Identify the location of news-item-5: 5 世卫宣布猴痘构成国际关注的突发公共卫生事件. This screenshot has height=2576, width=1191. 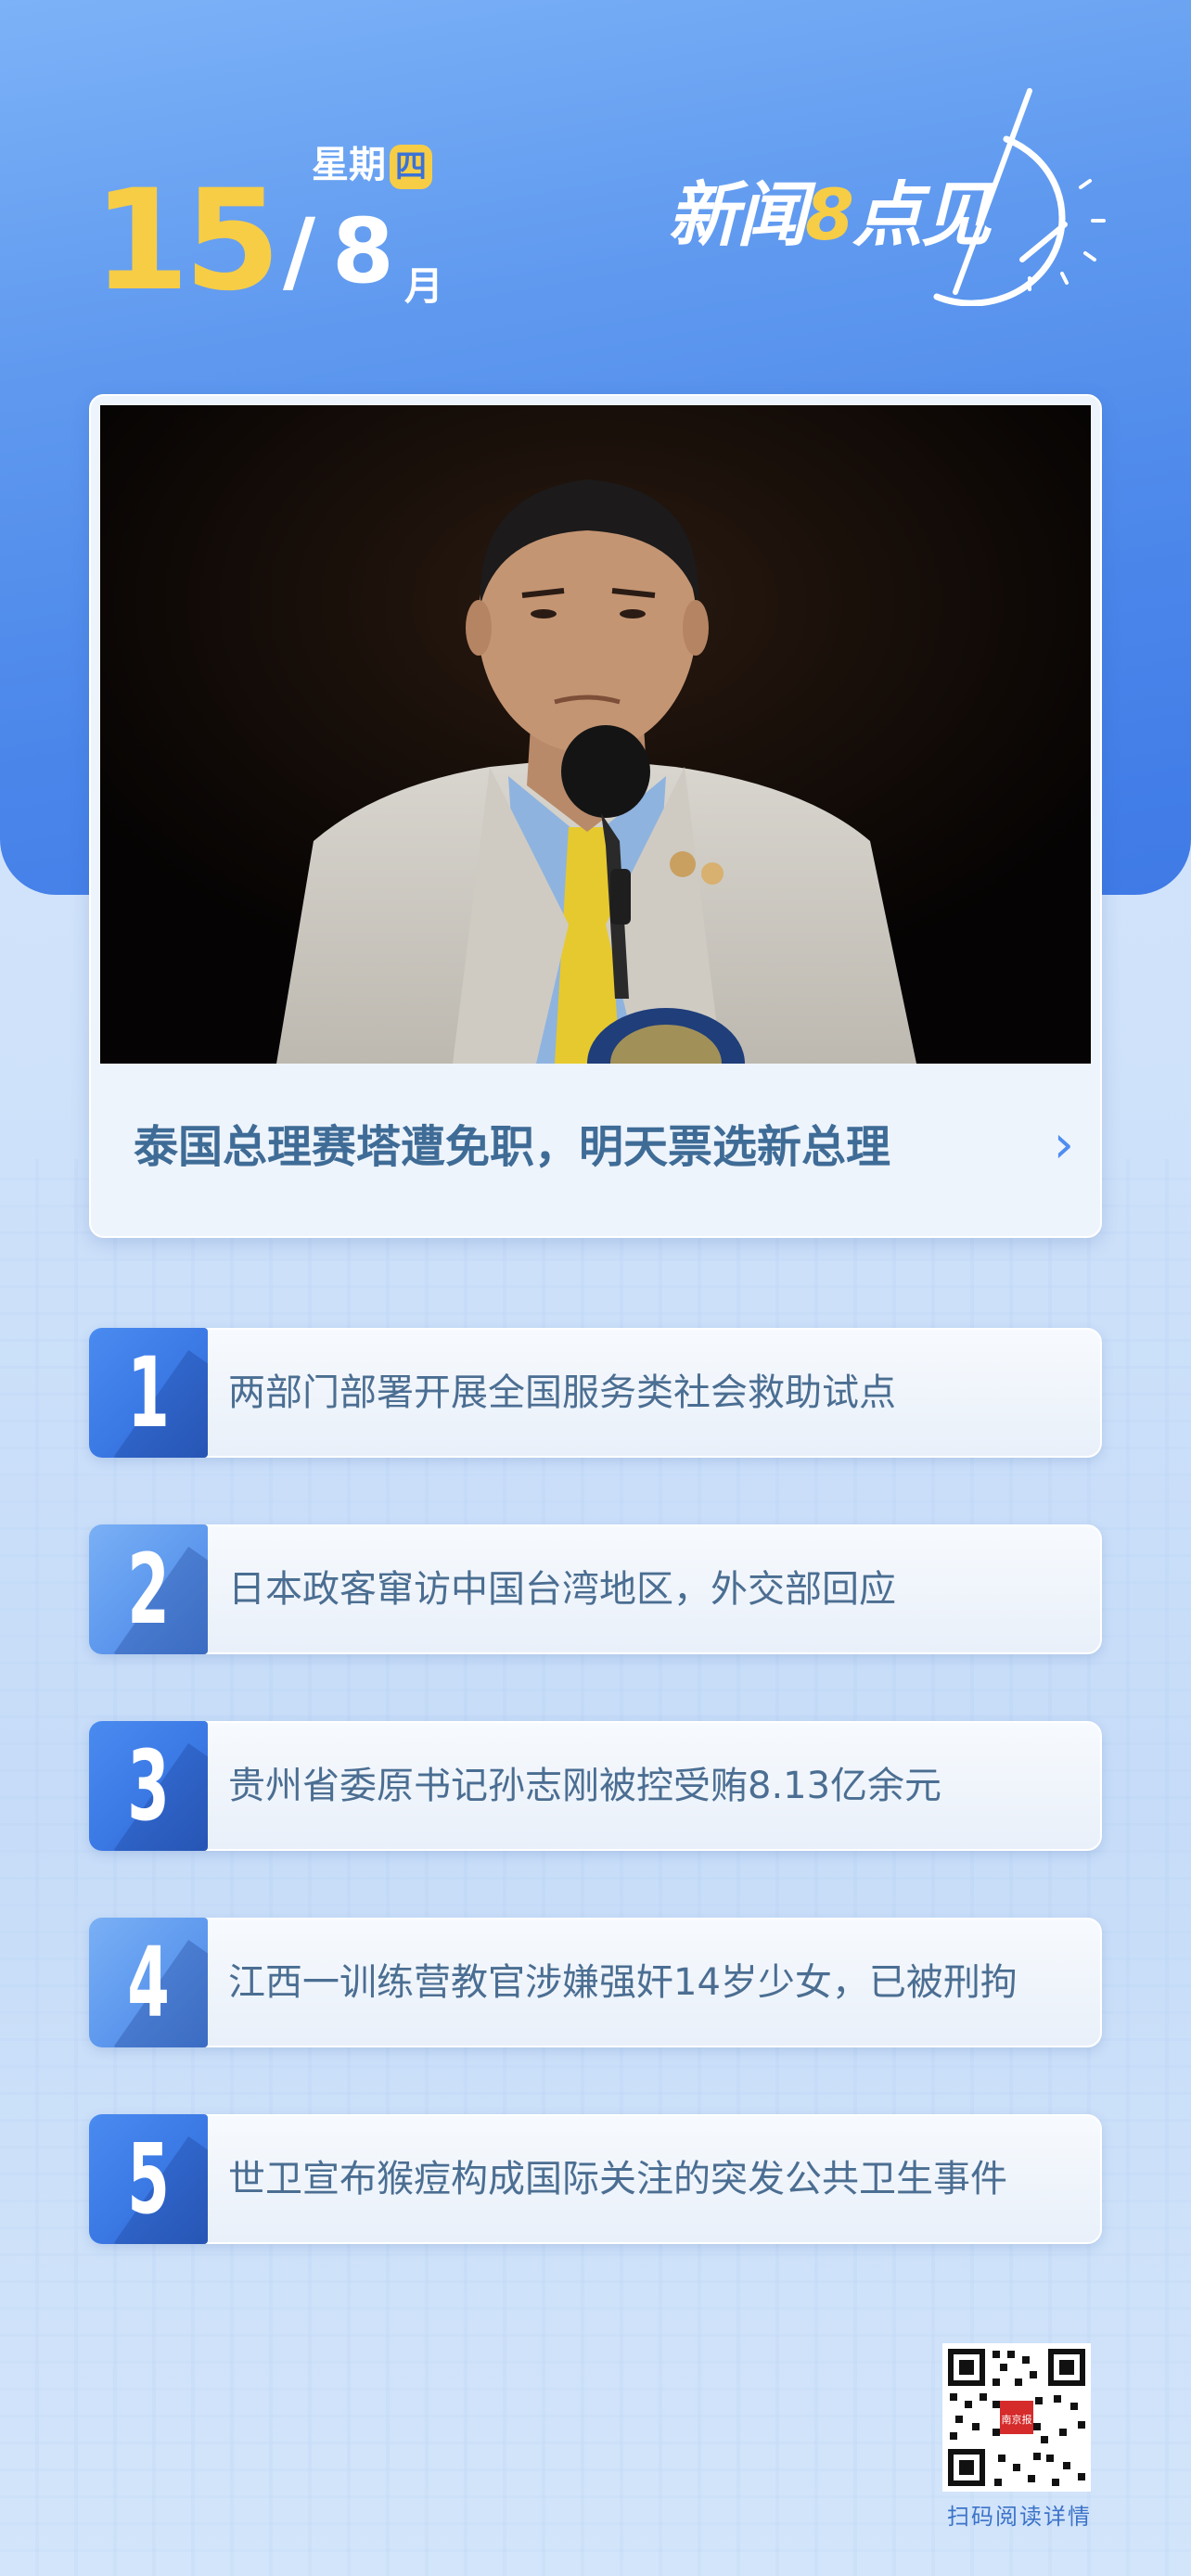
(595, 2179).